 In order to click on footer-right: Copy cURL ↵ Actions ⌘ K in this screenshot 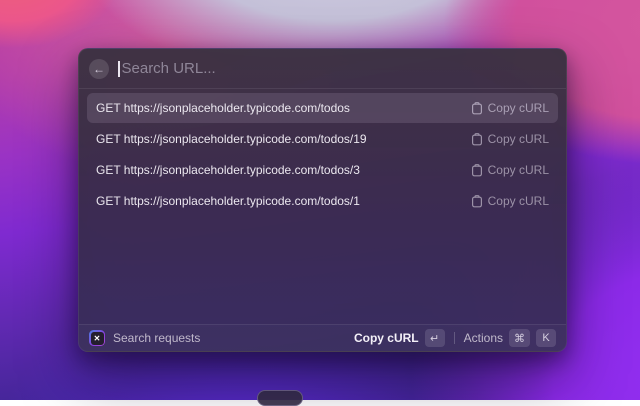, I will do `click(455, 338)`.